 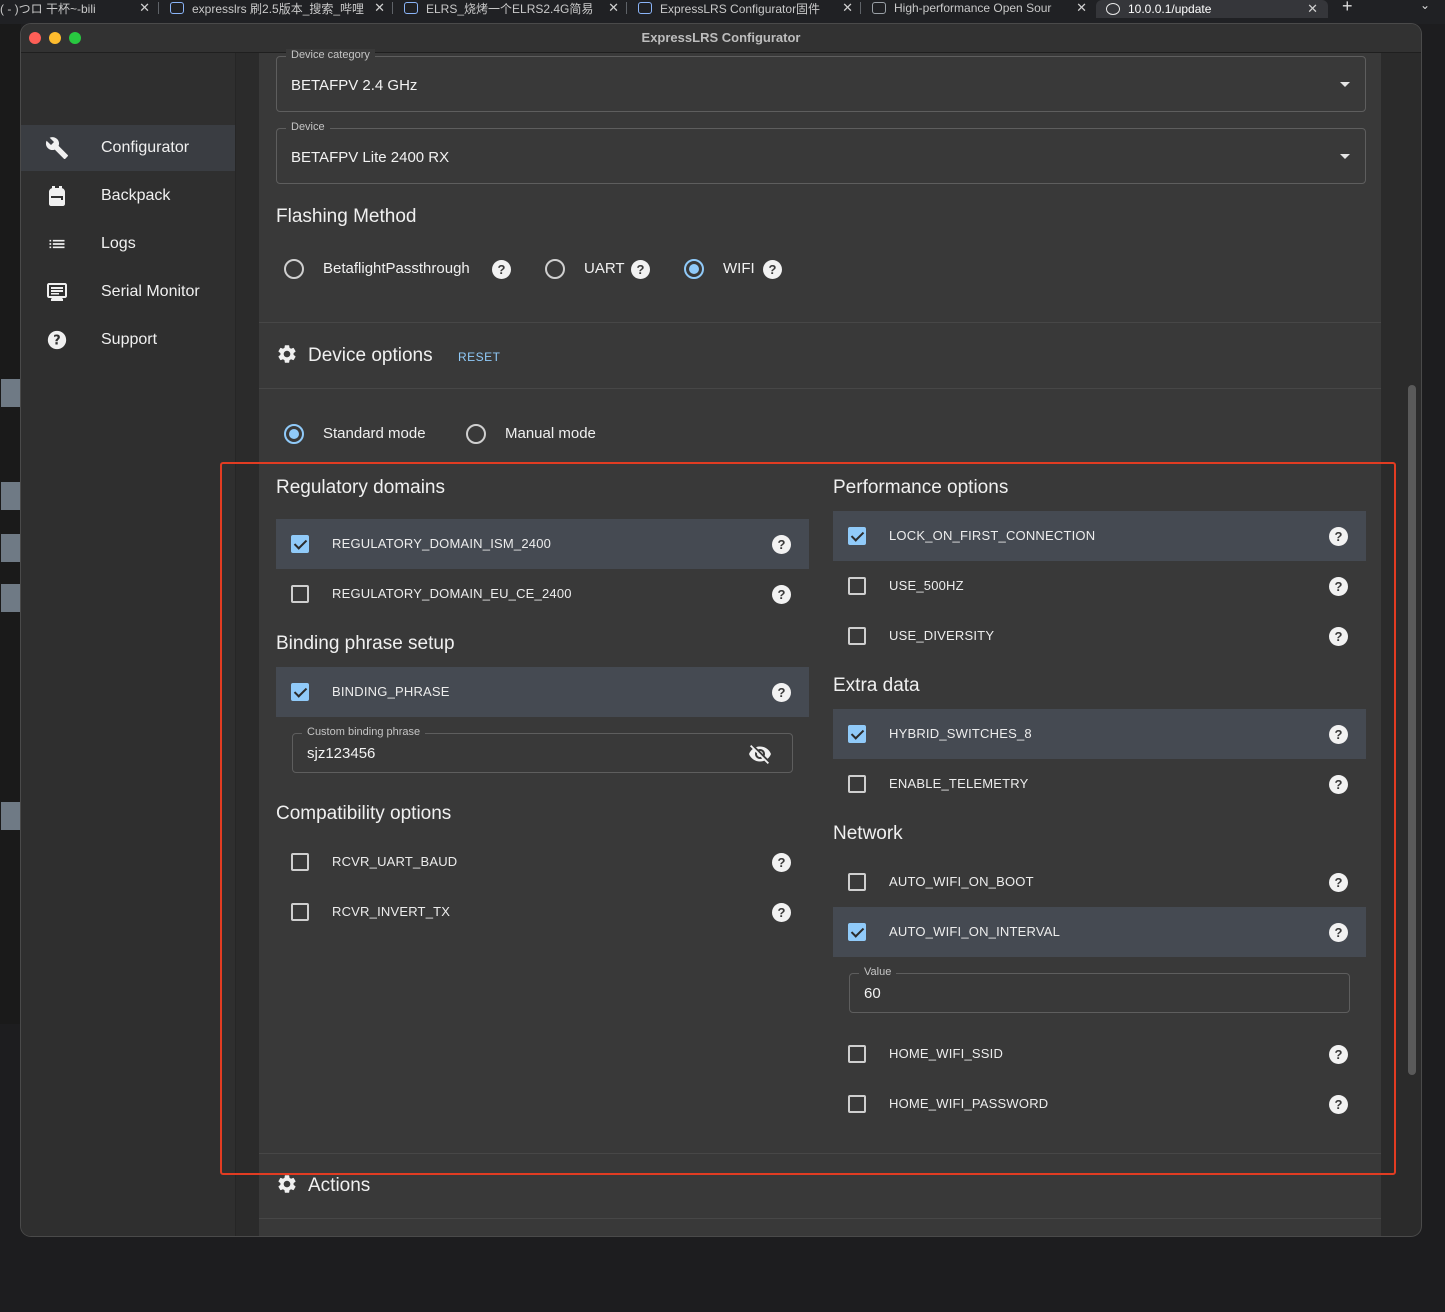 What do you see at coordinates (1425, 6) in the screenshot?
I see `chevron-down-icon: ⌄` at bounding box center [1425, 6].